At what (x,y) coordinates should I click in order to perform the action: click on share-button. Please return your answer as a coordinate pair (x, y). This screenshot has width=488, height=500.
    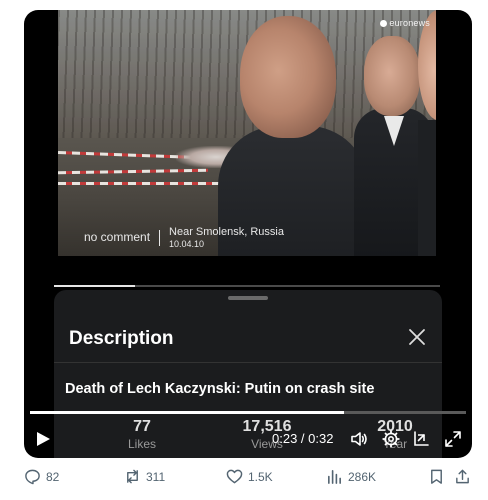
    Looking at the image, I should click on (465, 476).